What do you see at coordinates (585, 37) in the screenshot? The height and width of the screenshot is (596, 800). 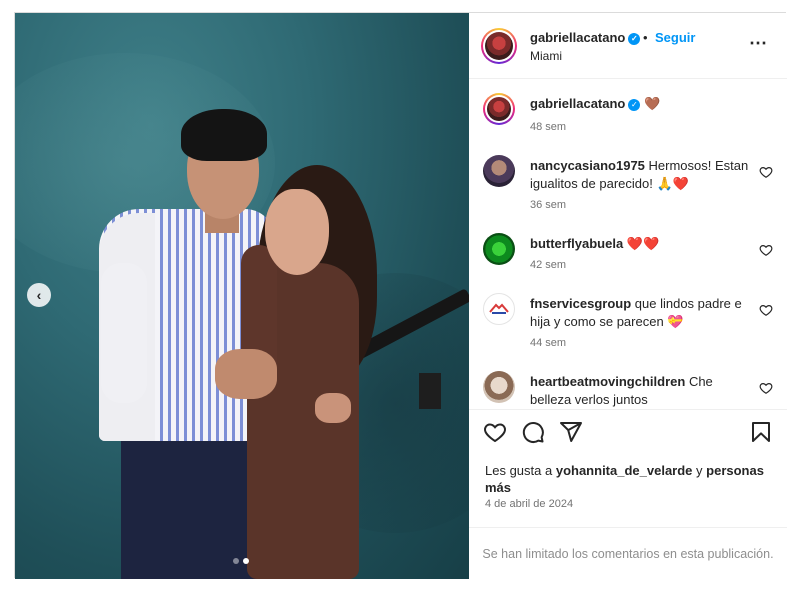 I see `author-username: gabriellacatano ✓` at bounding box center [585, 37].